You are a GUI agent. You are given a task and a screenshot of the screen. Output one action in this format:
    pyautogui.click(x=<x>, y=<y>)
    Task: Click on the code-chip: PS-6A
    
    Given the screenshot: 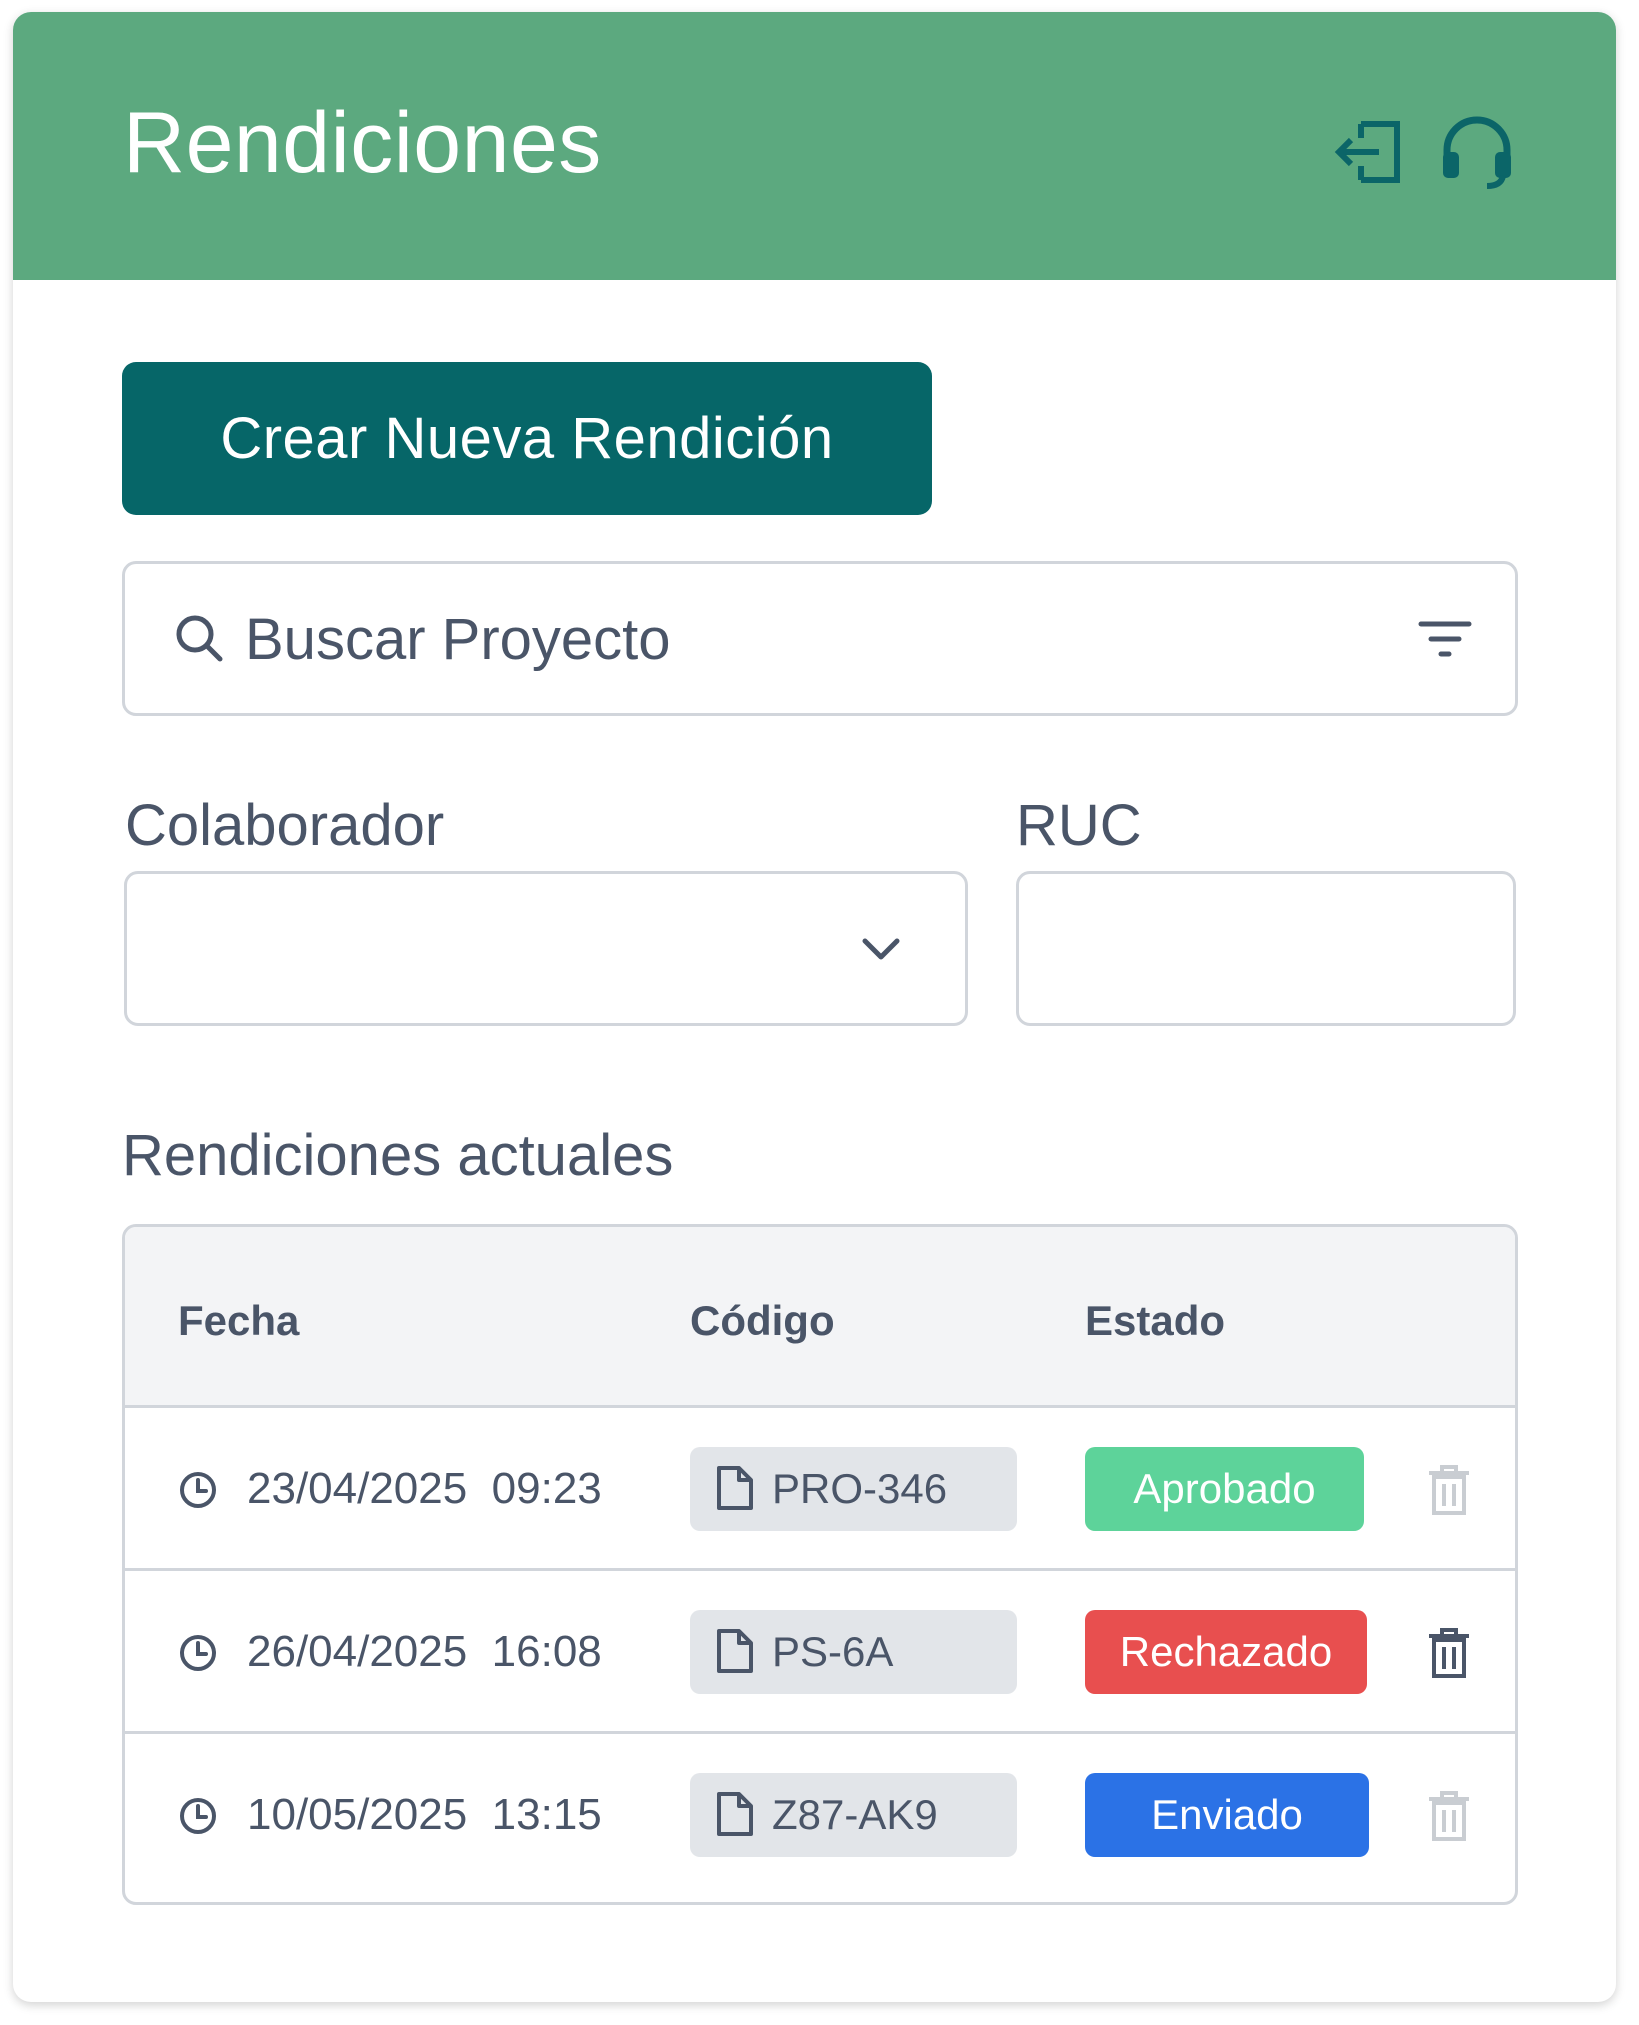 What is the action you would take?
    pyautogui.click(x=853, y=1652)
    